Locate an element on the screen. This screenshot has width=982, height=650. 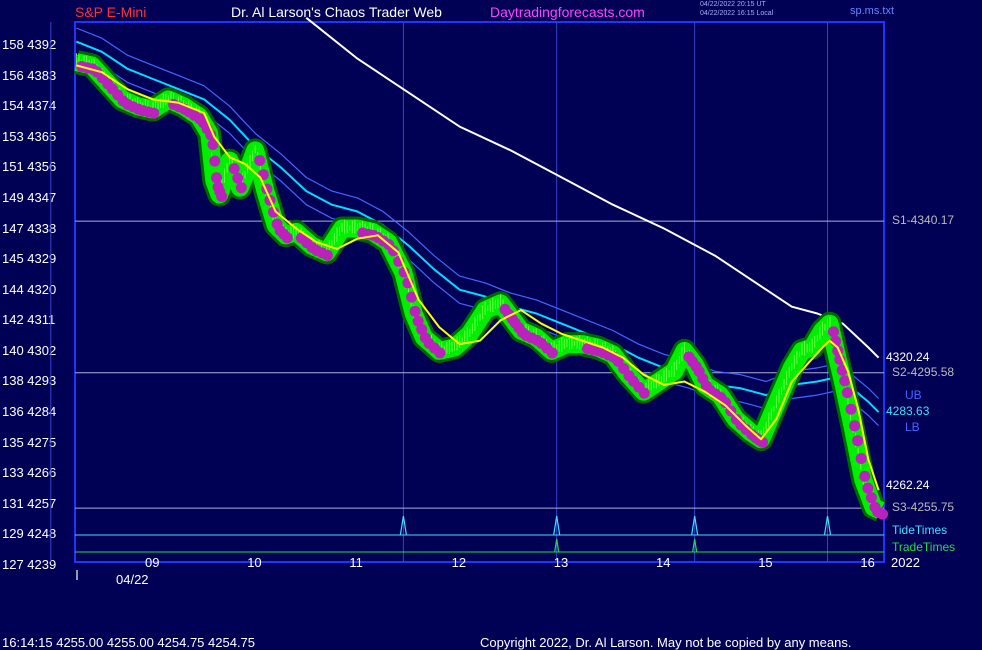
tide-times-label: TideTimes is located at coordinates (920, 530).